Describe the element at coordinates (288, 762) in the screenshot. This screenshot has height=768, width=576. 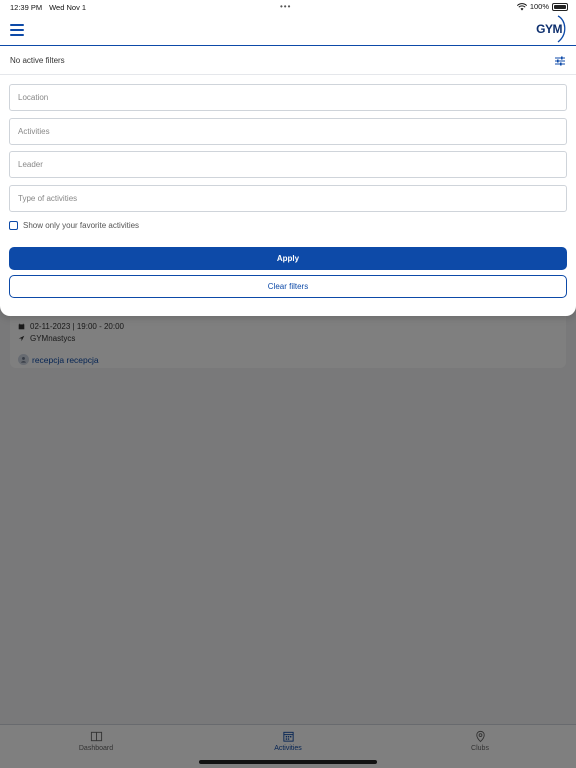
I see `home-indicator` at that location.